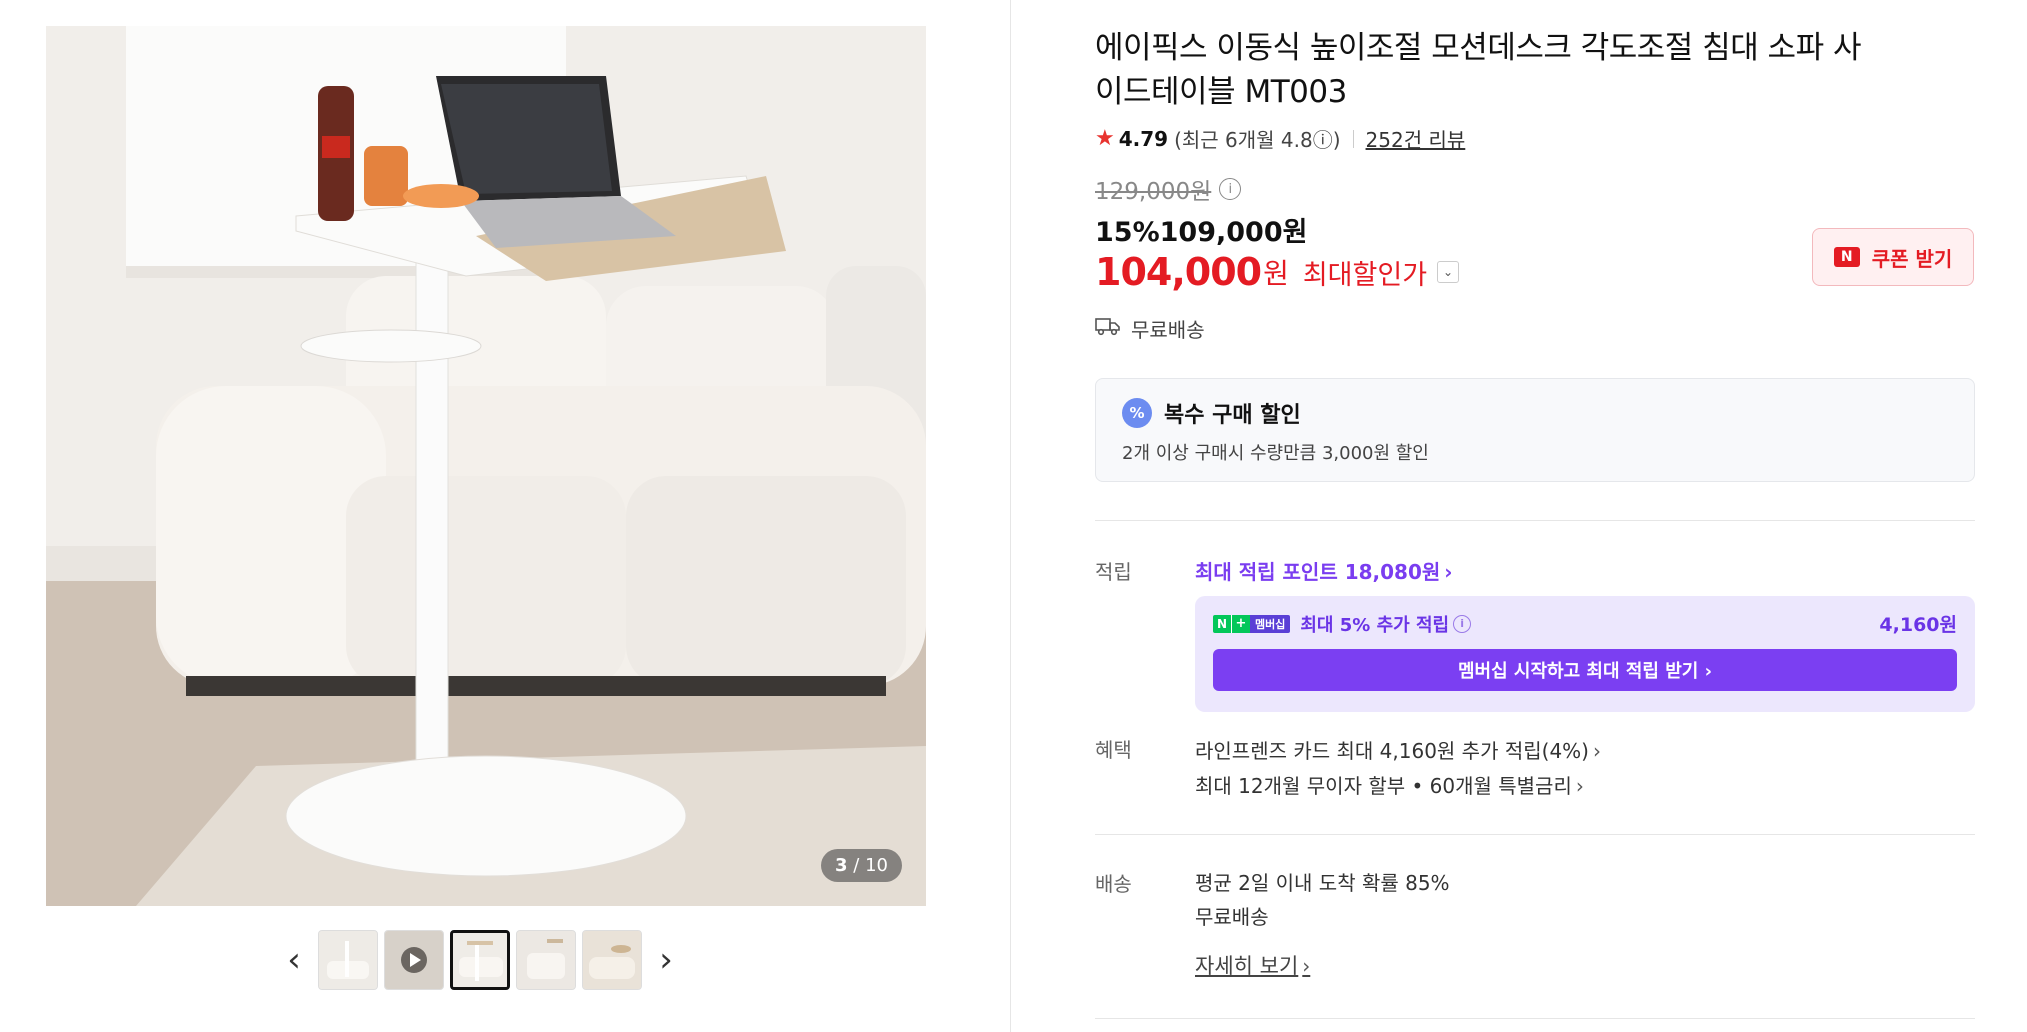 The width and height of the screenshot is (2027, 1032). I want to click on sale-price: 109,000원, so click(1233, 232).